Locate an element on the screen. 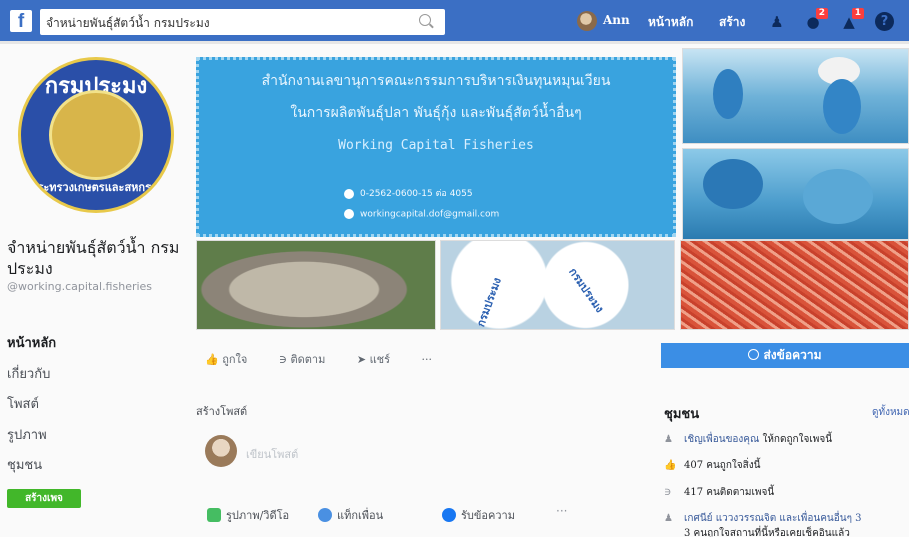 This screenshot has height=537, width=909. sidebar-item-posts: โพสต์ is located at coordinates (23, 403).